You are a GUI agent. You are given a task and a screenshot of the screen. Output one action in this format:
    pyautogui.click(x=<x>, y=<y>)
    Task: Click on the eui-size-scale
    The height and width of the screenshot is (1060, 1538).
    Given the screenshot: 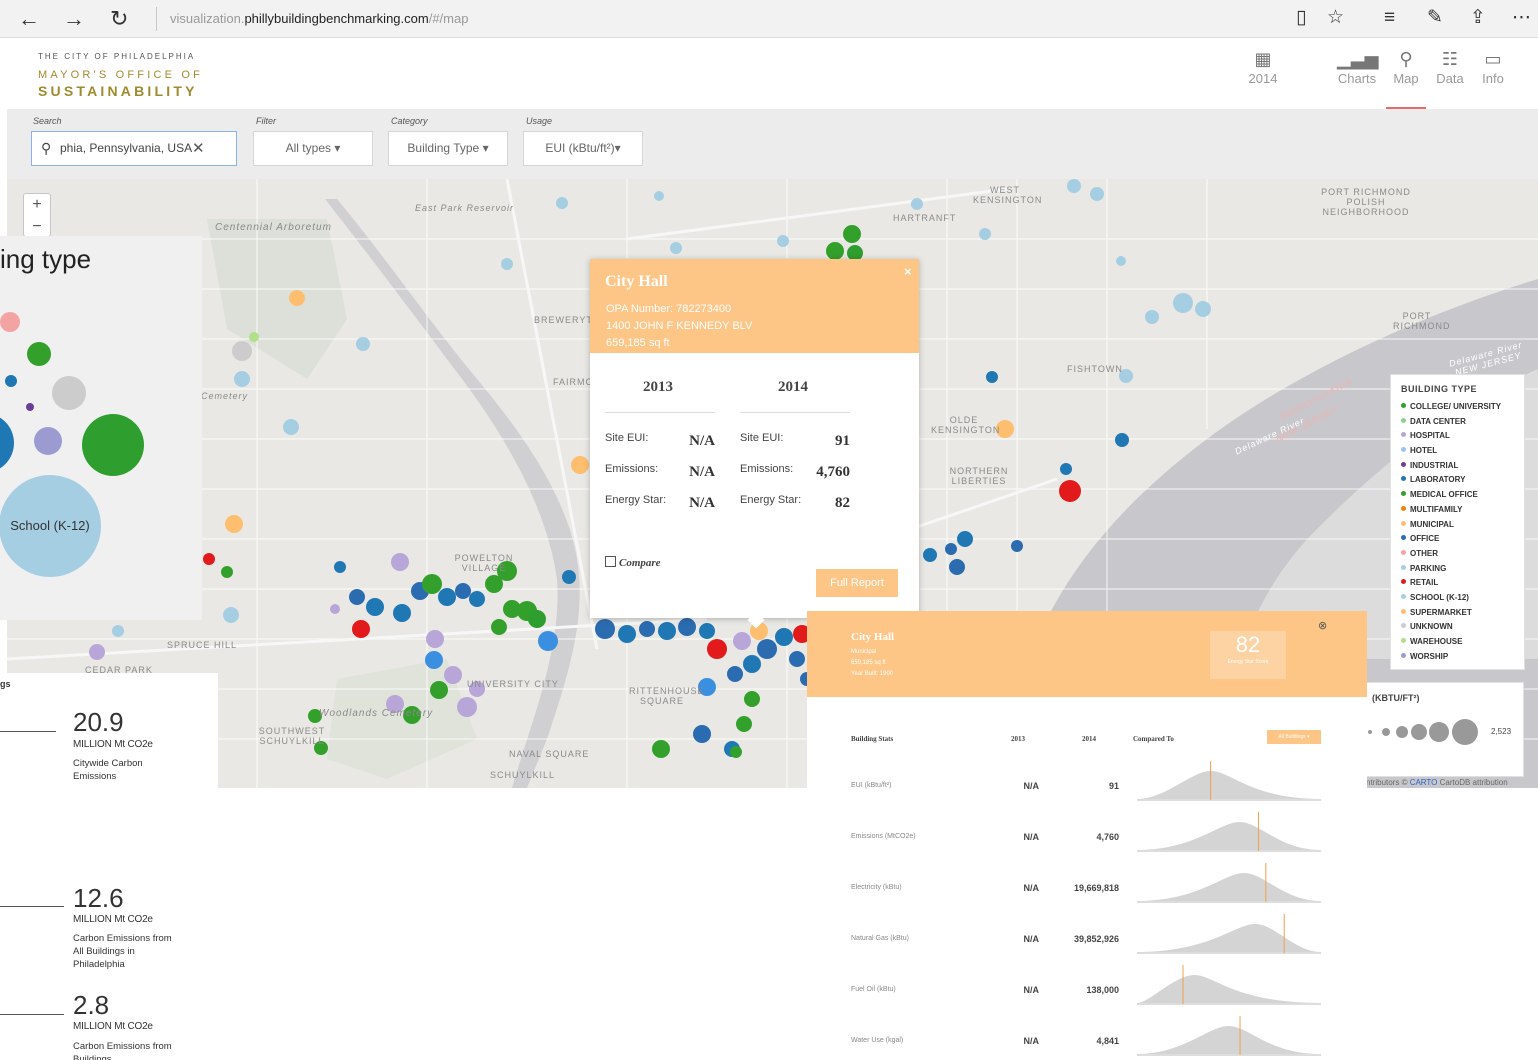 What is the action you would take?
    pyautogui.click(x=1423, y=732)
    